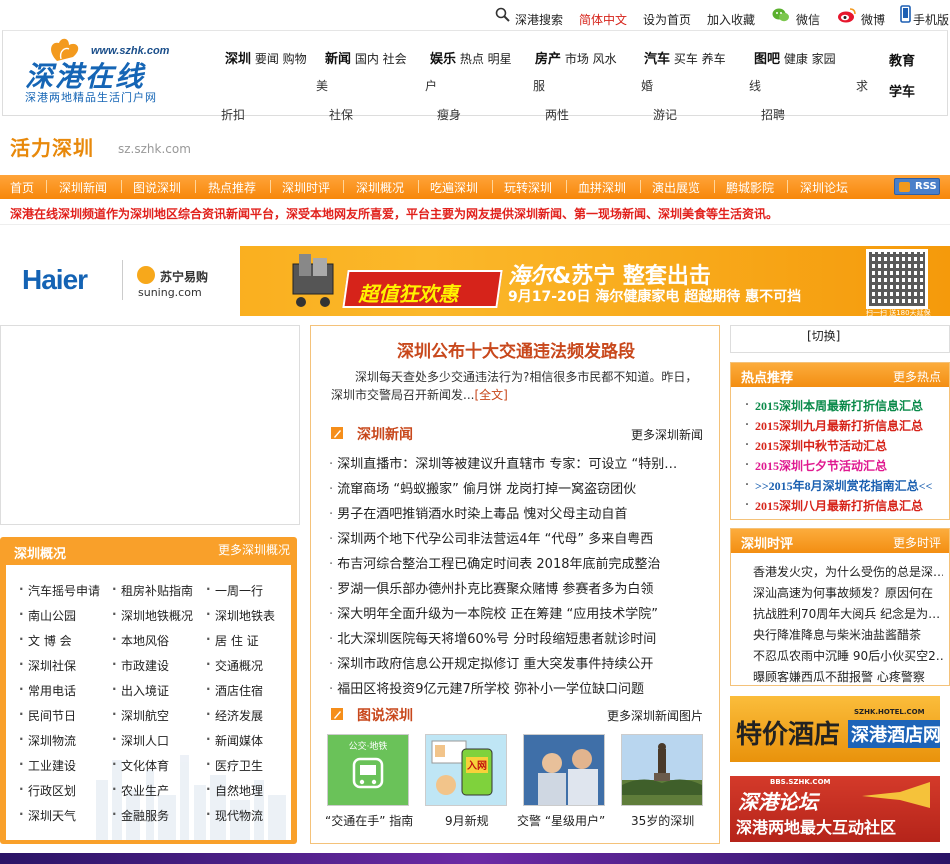 The image size is (950, 864). I want to click on hot-item: 2015深圳九月最新打折信息汇总, so click(834, 425).